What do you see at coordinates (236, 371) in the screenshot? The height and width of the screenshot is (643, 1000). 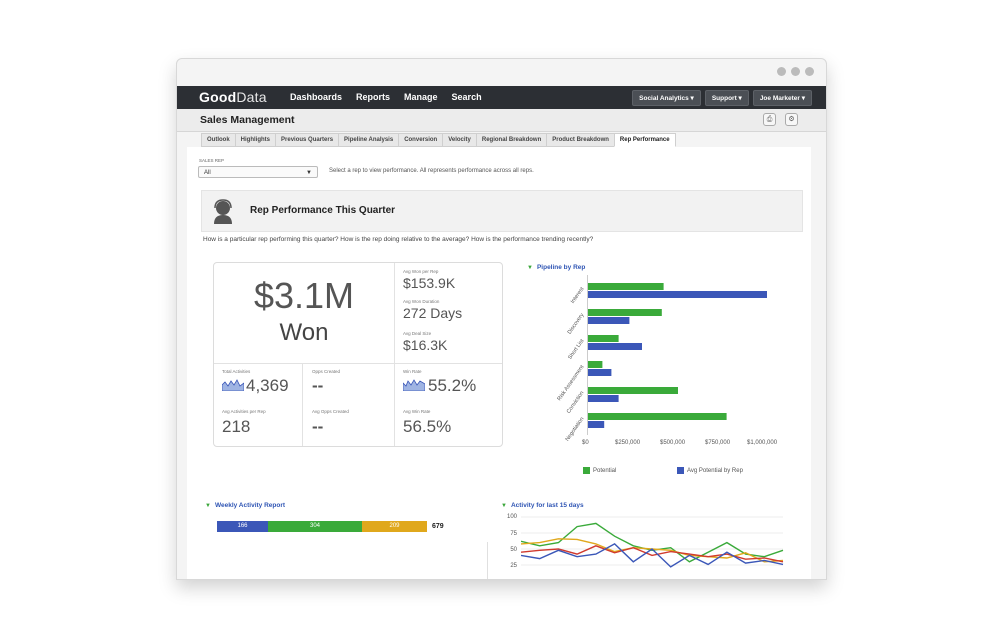 I see `total-activities-label: Total Activities` at bounding box center [236, 371].